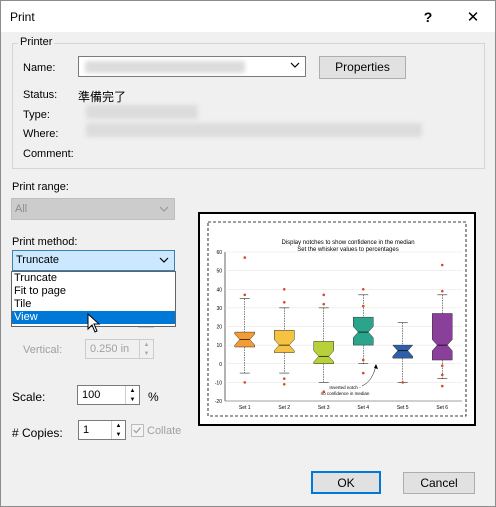 The image size is (496, 507). I want to click on where-label: Where:, so click(41, 134).